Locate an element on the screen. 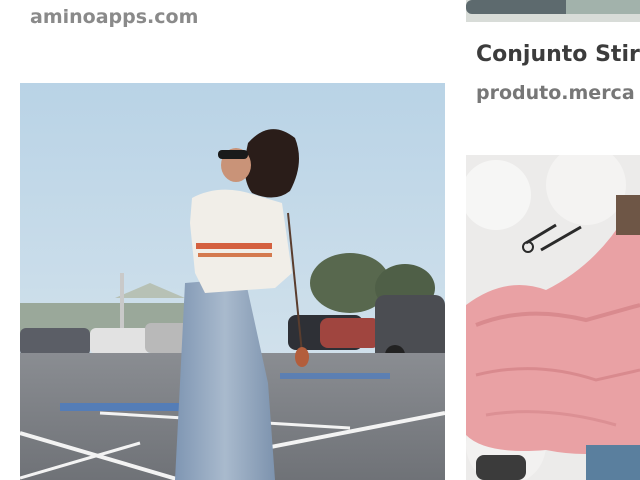  result-source-aminoapps: aminoapps.com is located at coordinates (114, 17).